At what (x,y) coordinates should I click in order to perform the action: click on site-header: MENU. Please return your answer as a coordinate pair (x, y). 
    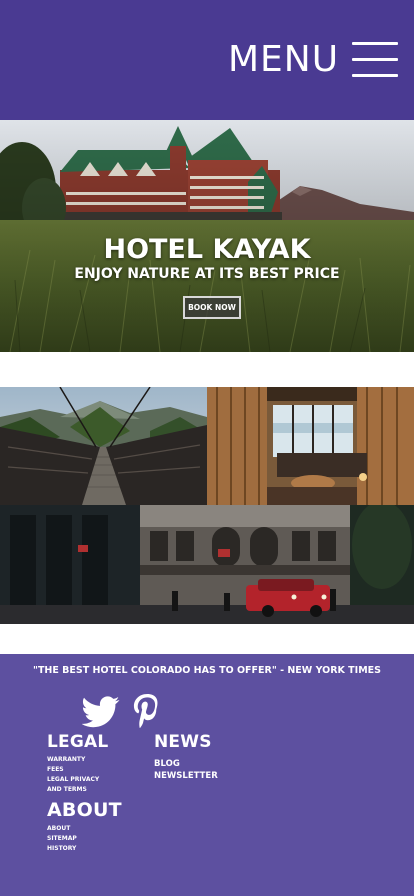
    Looking at the image, I should click on (207, 60).